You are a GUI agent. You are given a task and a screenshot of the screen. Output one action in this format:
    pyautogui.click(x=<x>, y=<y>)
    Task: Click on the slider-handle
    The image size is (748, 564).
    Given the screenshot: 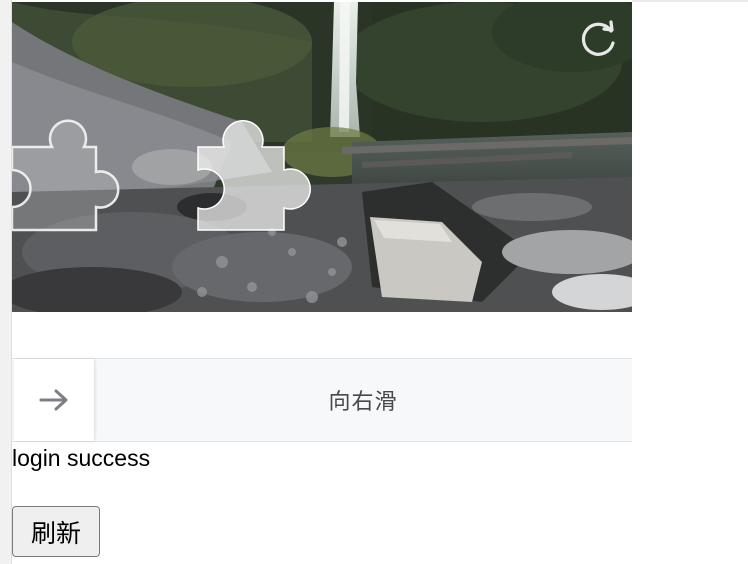 What is the action you would take?
    pyautogui.click(x=54, y=400)
    